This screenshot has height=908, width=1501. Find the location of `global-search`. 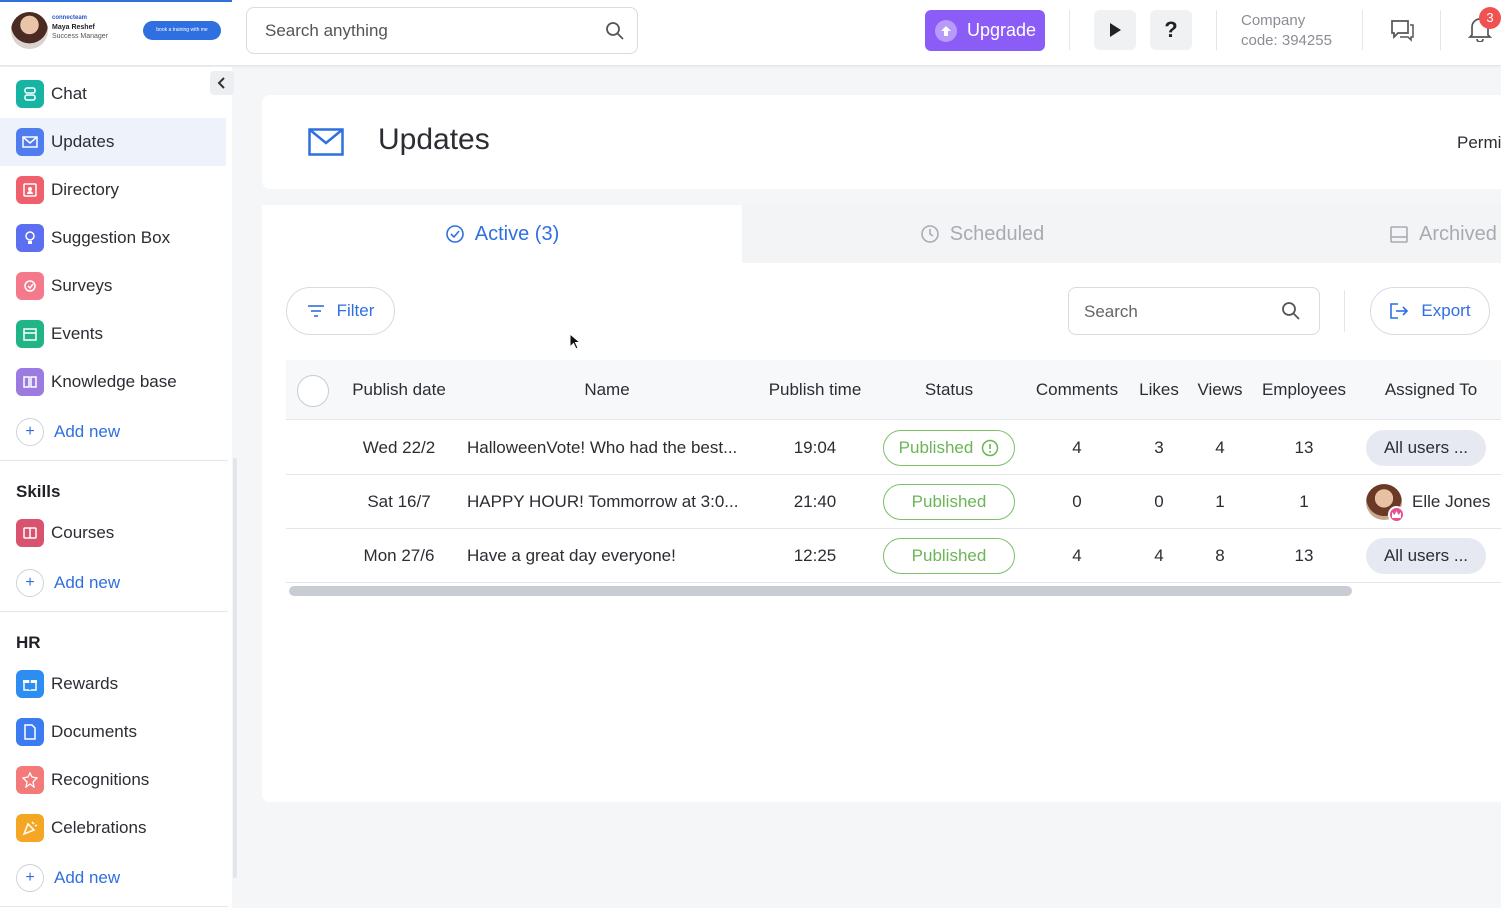

global-search is located at coordinates (442, 30).